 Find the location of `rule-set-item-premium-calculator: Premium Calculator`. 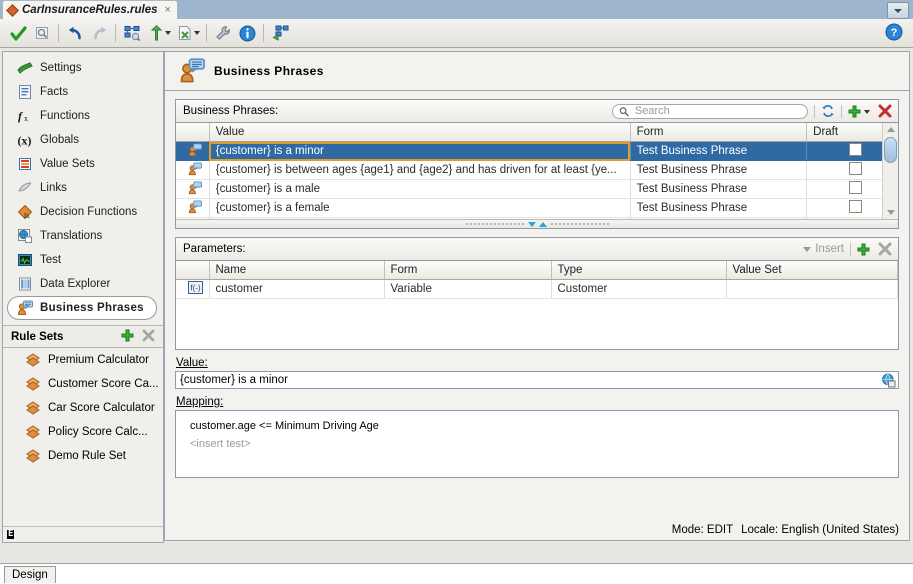

rule-set-item-premium-calculator: Premium Calculator is located at coordinates (83, 360).